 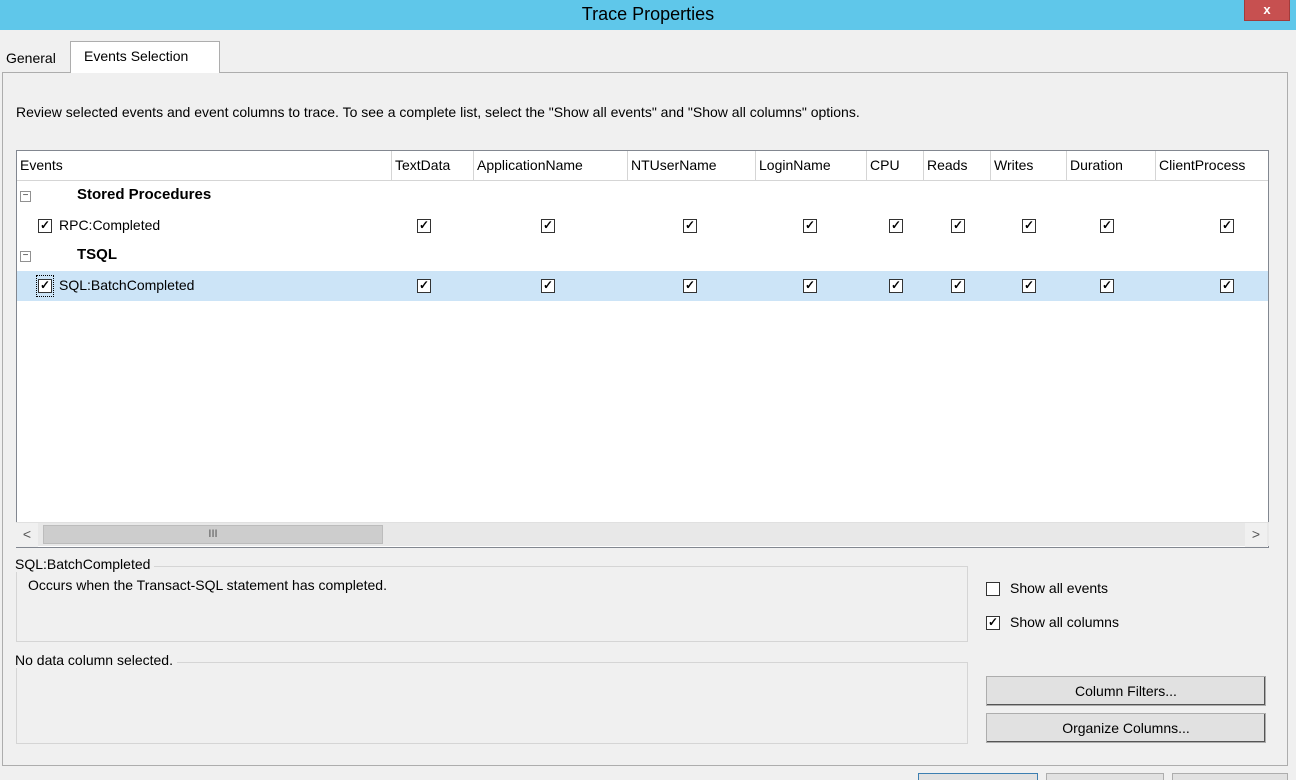 I want to click on column-header-reads: Reads, so click(x=957, y=166).